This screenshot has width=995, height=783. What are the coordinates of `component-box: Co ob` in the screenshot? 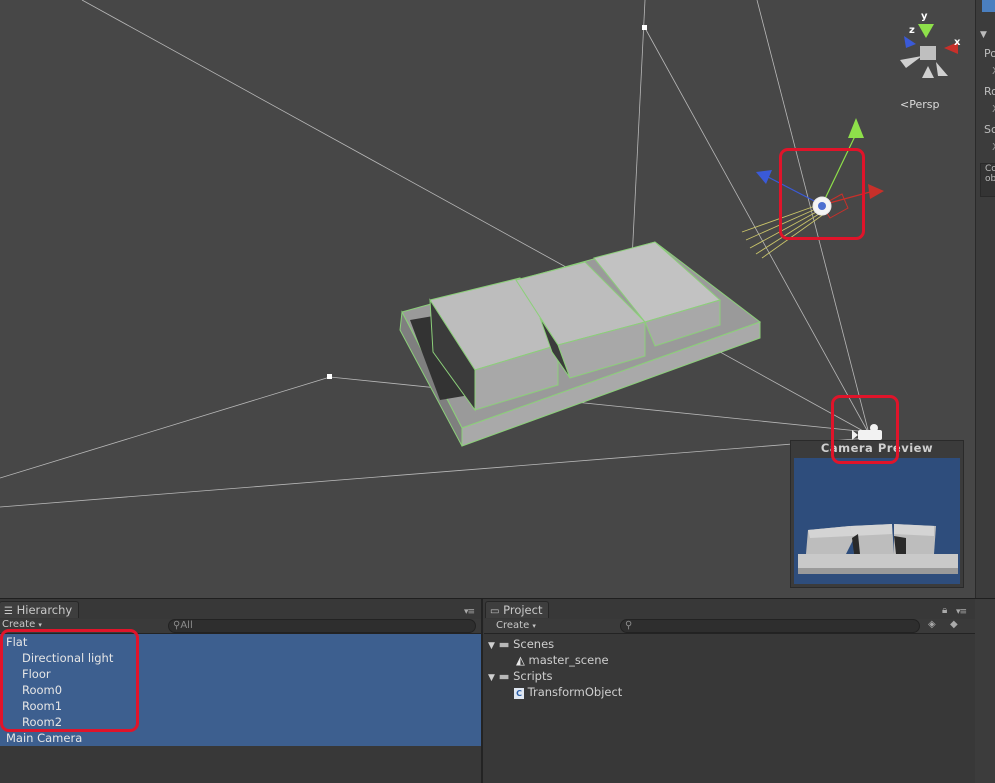 It's located at (987, 180).